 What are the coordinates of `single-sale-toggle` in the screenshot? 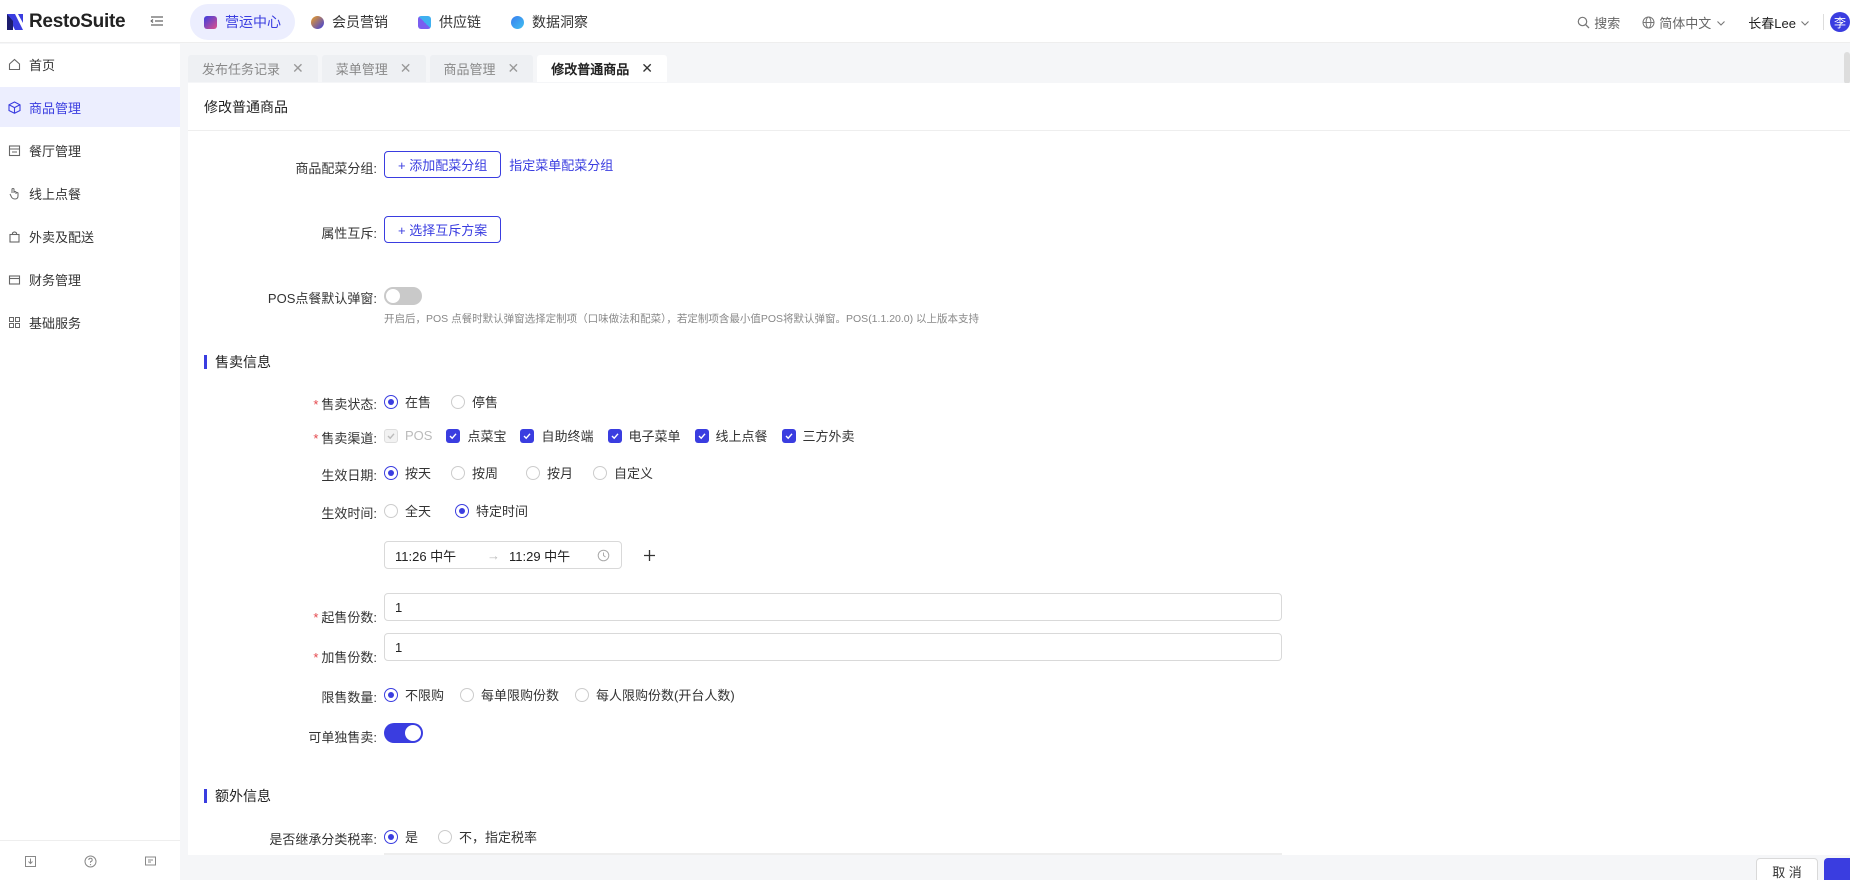 It's located at (403, 733).